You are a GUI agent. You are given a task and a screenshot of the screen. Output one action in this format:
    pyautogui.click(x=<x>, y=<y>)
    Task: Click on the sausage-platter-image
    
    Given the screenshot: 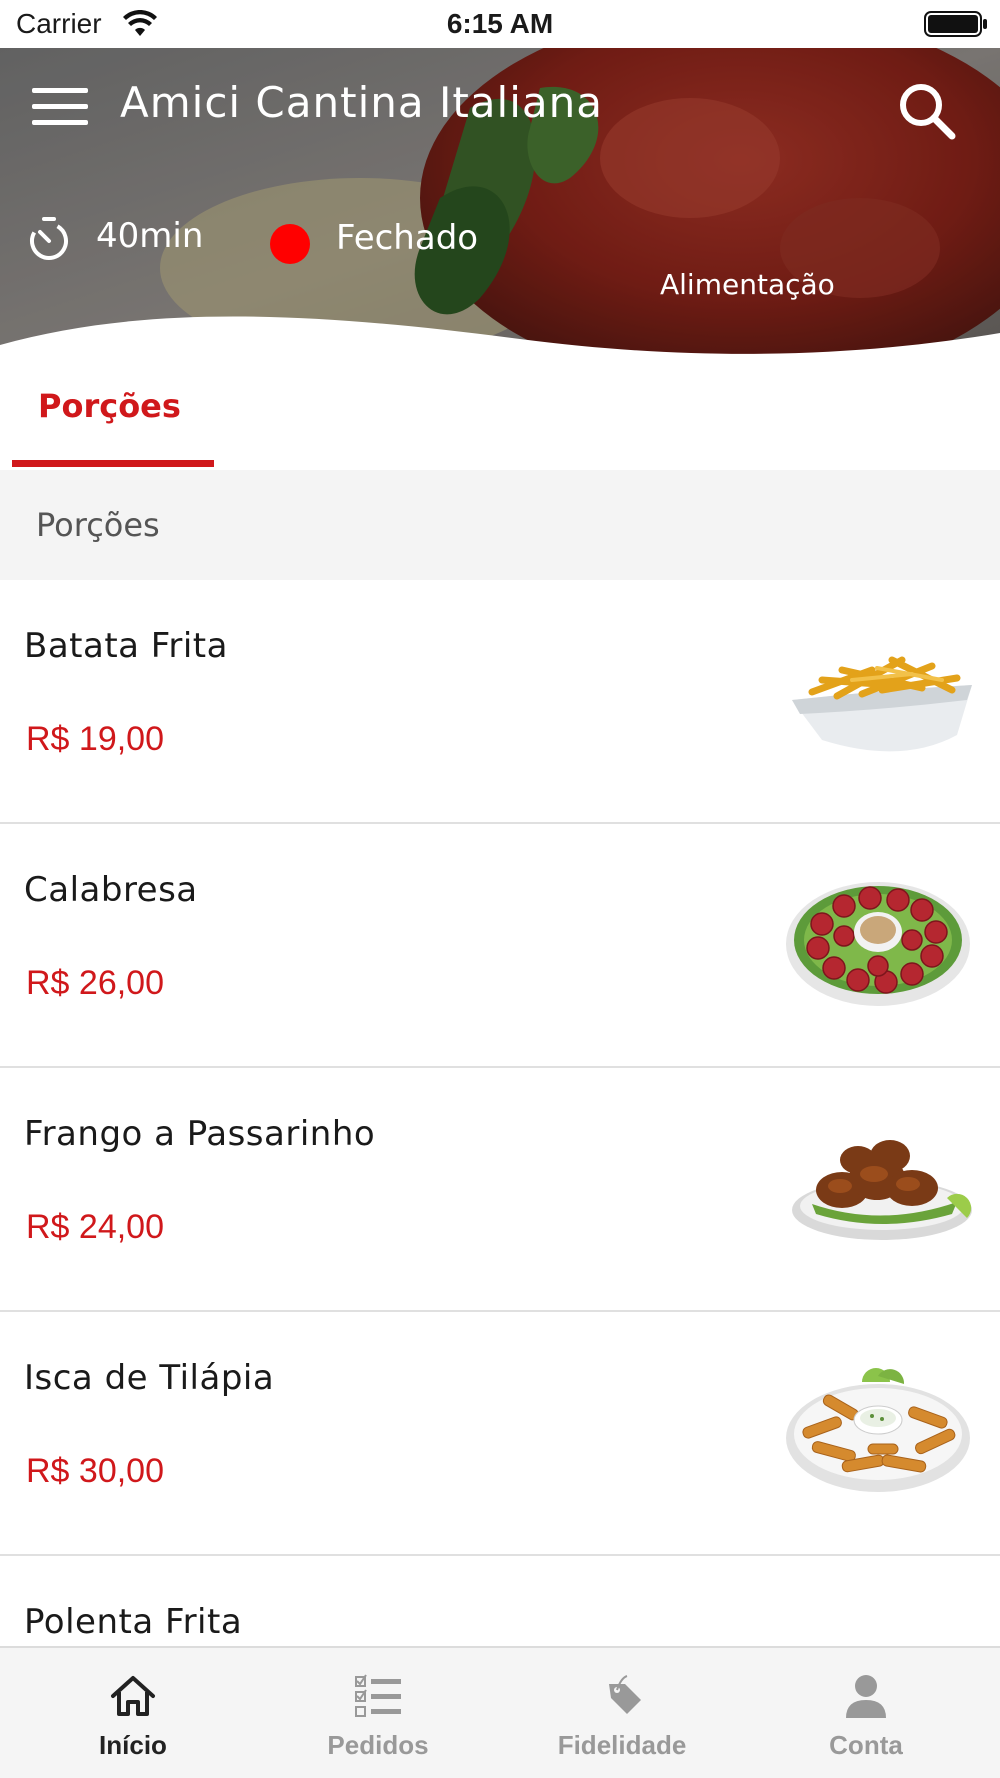 What is the action you would take?
    pyautogui.click(x=878, y=944)
    